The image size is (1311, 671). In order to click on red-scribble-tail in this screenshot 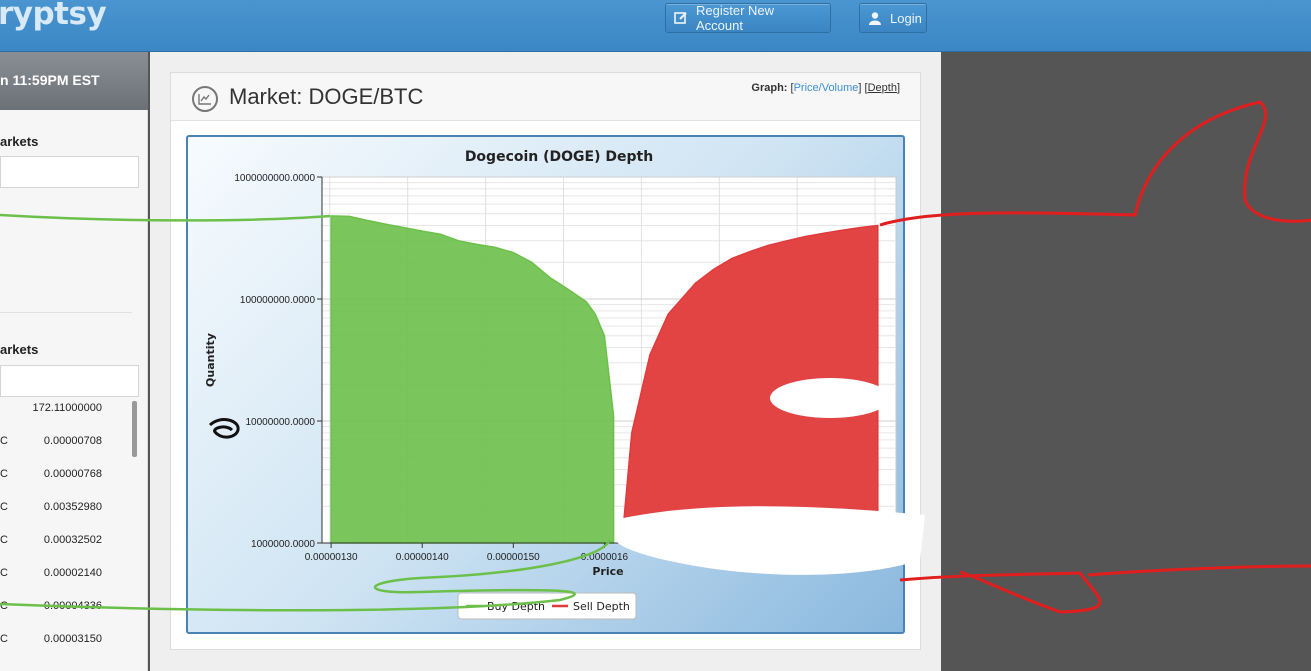, I will do `click(1199, 570)`.